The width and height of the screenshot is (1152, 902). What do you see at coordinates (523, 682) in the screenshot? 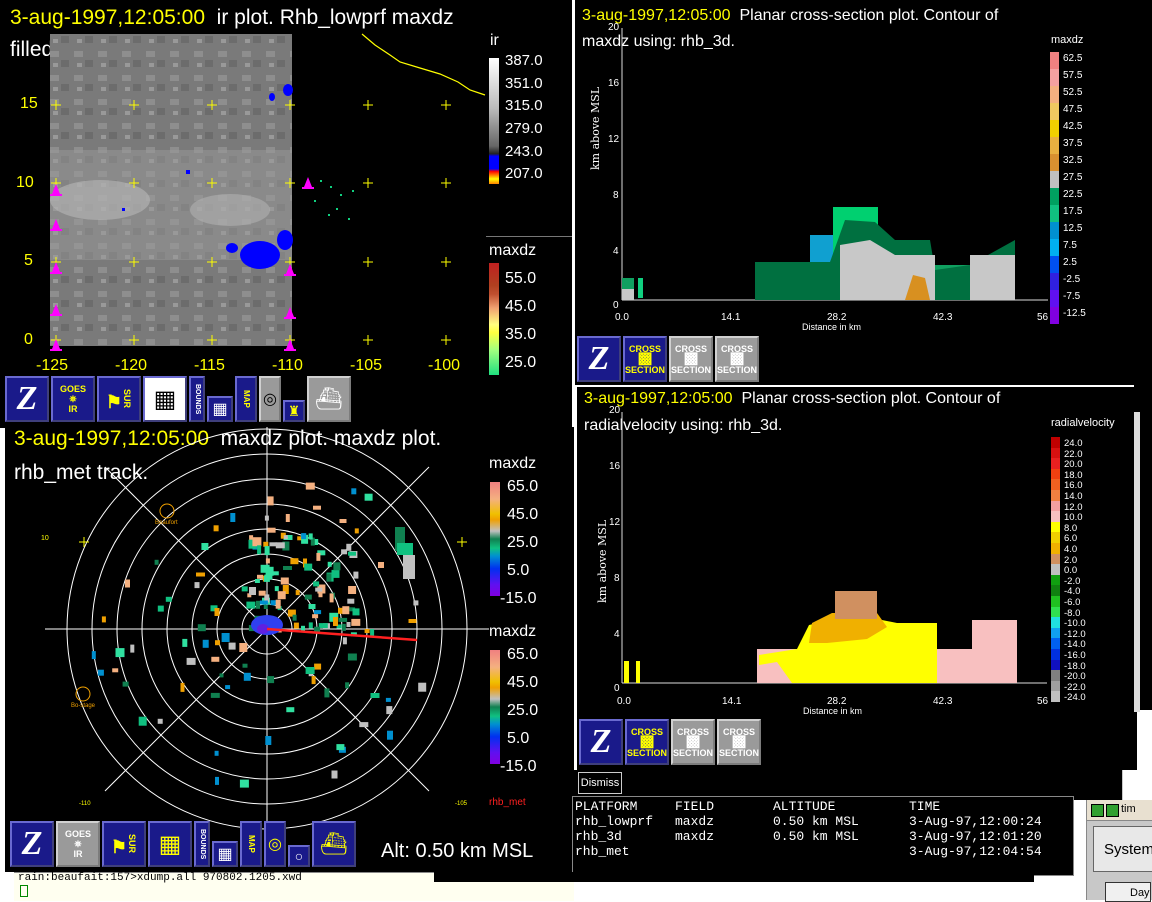
I see `radar-legend2-1: 45.0` at bounding box center [523, 682].